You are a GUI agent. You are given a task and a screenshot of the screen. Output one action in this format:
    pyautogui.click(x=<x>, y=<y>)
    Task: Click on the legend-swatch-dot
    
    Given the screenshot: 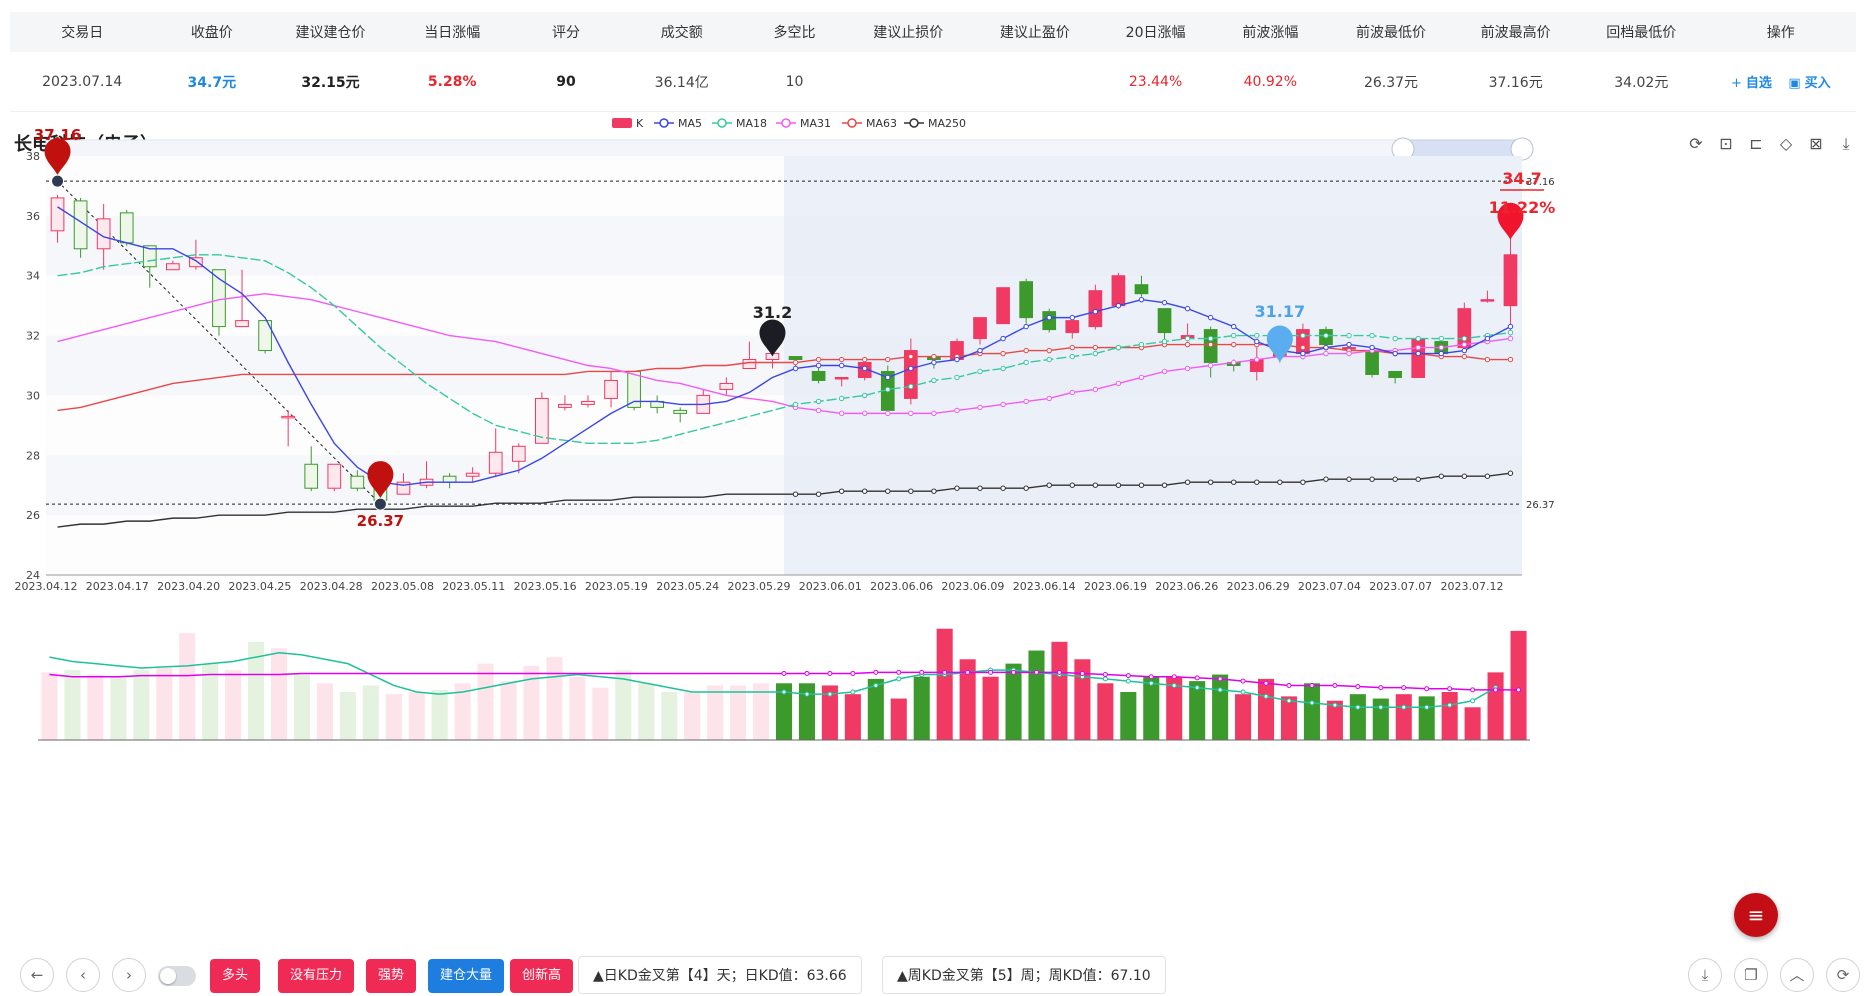 What is the action you would take?
    pyautogui.click(x=722, y=123)
    